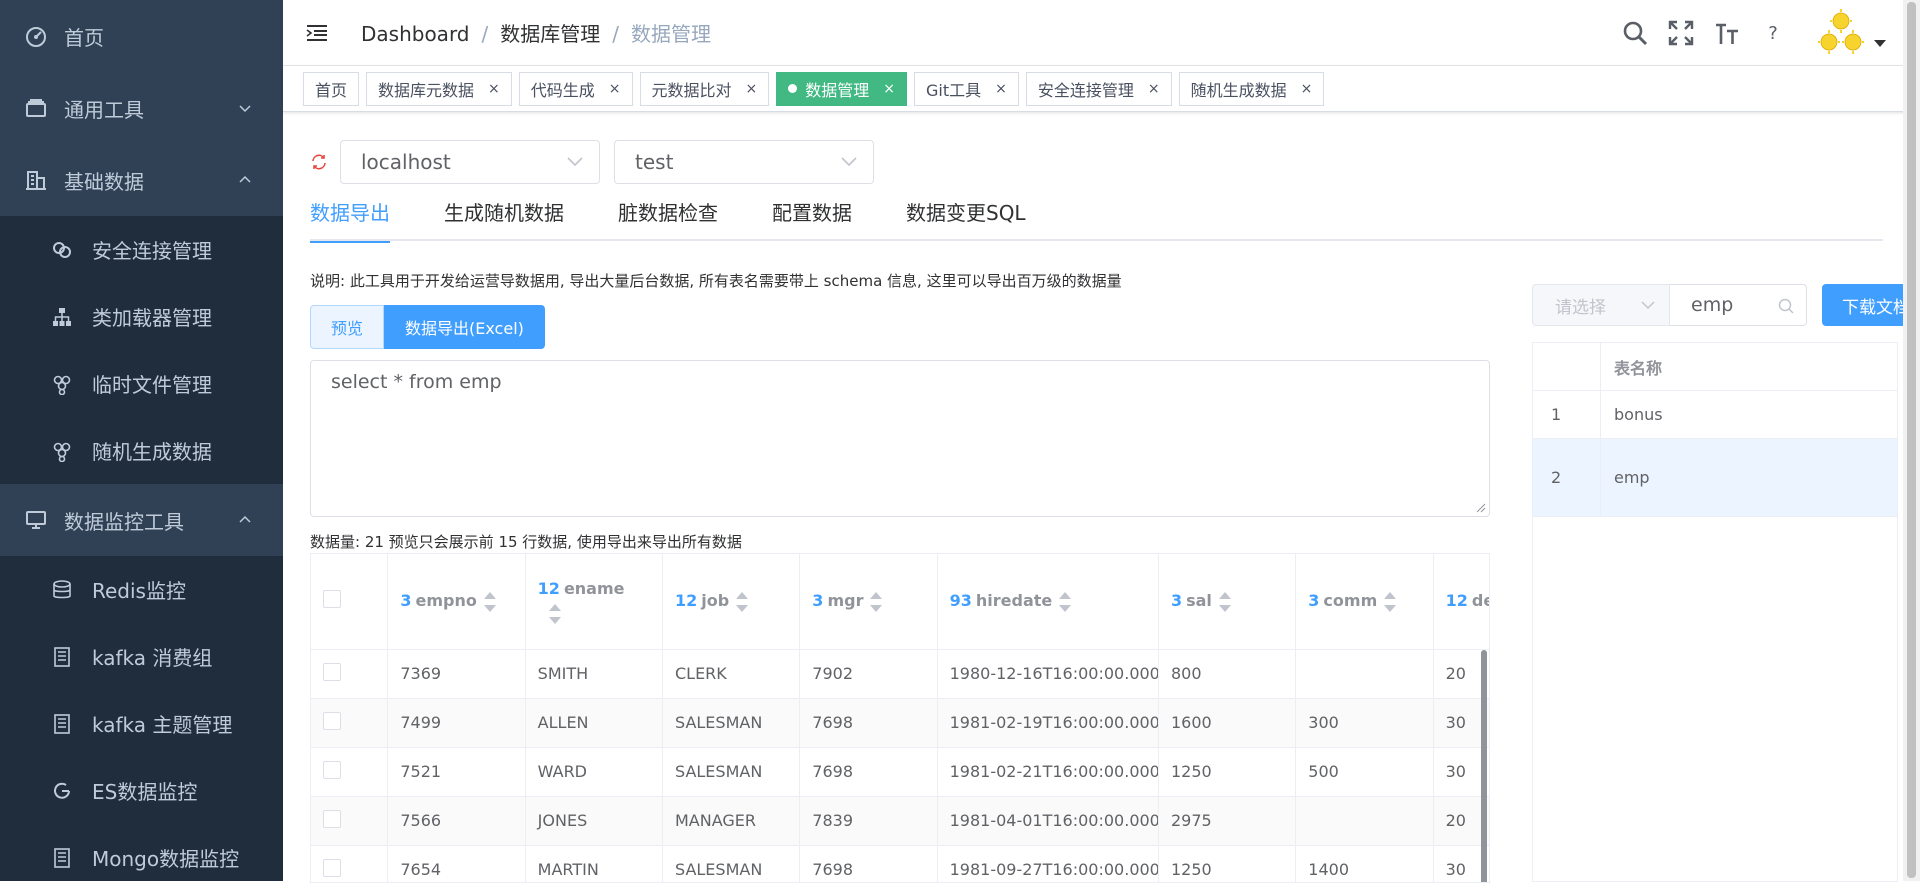  What do you see at coordinates (141, 723) in the screenshot?
I see `sidebar-item-kafka-topic: kafka 主题管理` at bounding box center [141, 723].